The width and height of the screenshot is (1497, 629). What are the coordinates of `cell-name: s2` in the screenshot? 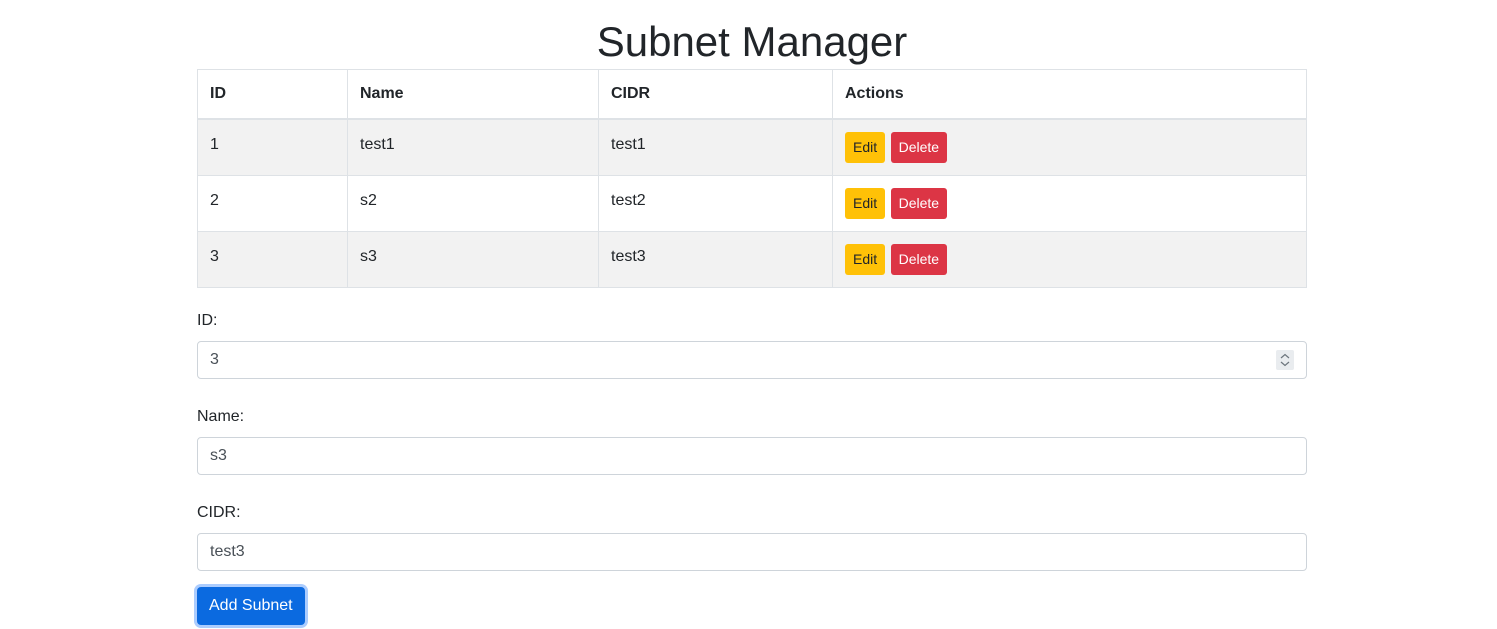 It's located at (473, 203).